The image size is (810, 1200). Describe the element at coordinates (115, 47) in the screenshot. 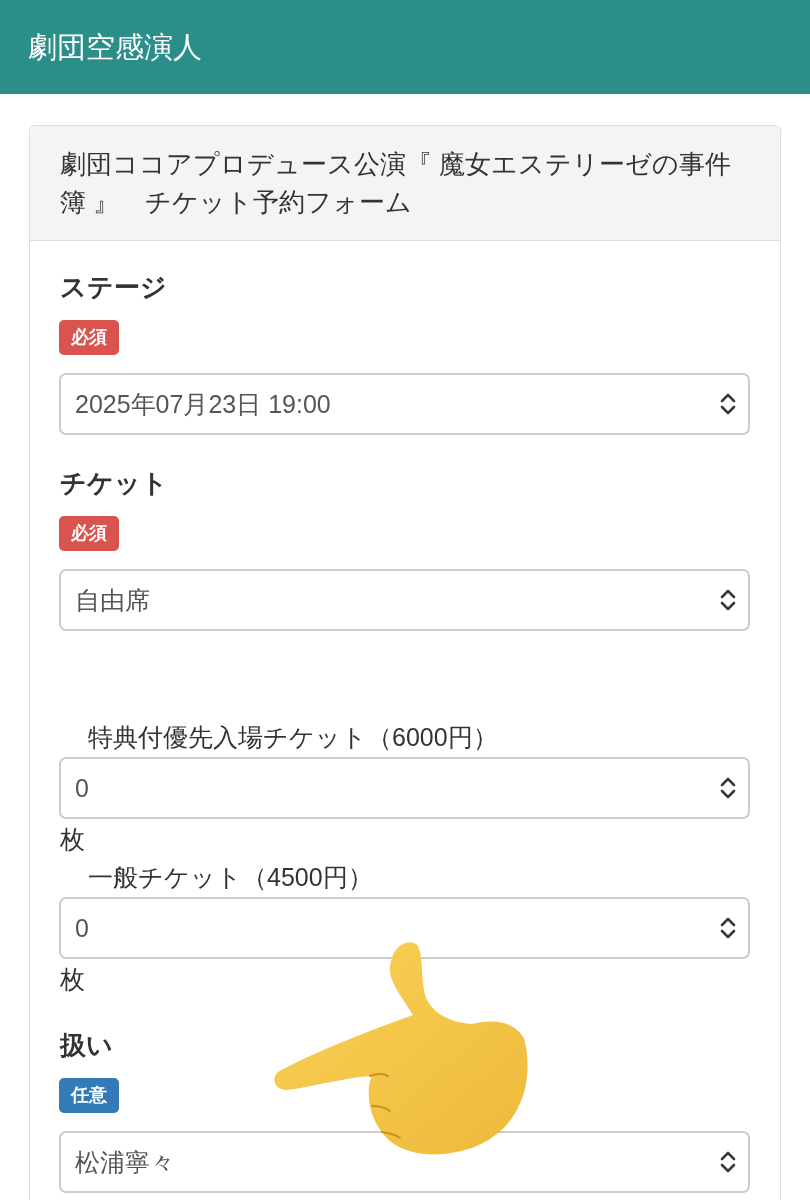

I see `site-title: 劇団空感演人` at that location.